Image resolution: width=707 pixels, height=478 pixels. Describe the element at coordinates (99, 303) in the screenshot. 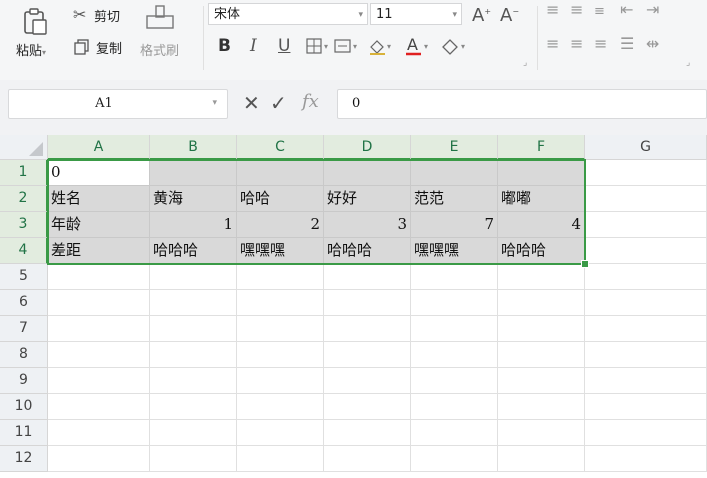

I see `cell-a6` at that location.